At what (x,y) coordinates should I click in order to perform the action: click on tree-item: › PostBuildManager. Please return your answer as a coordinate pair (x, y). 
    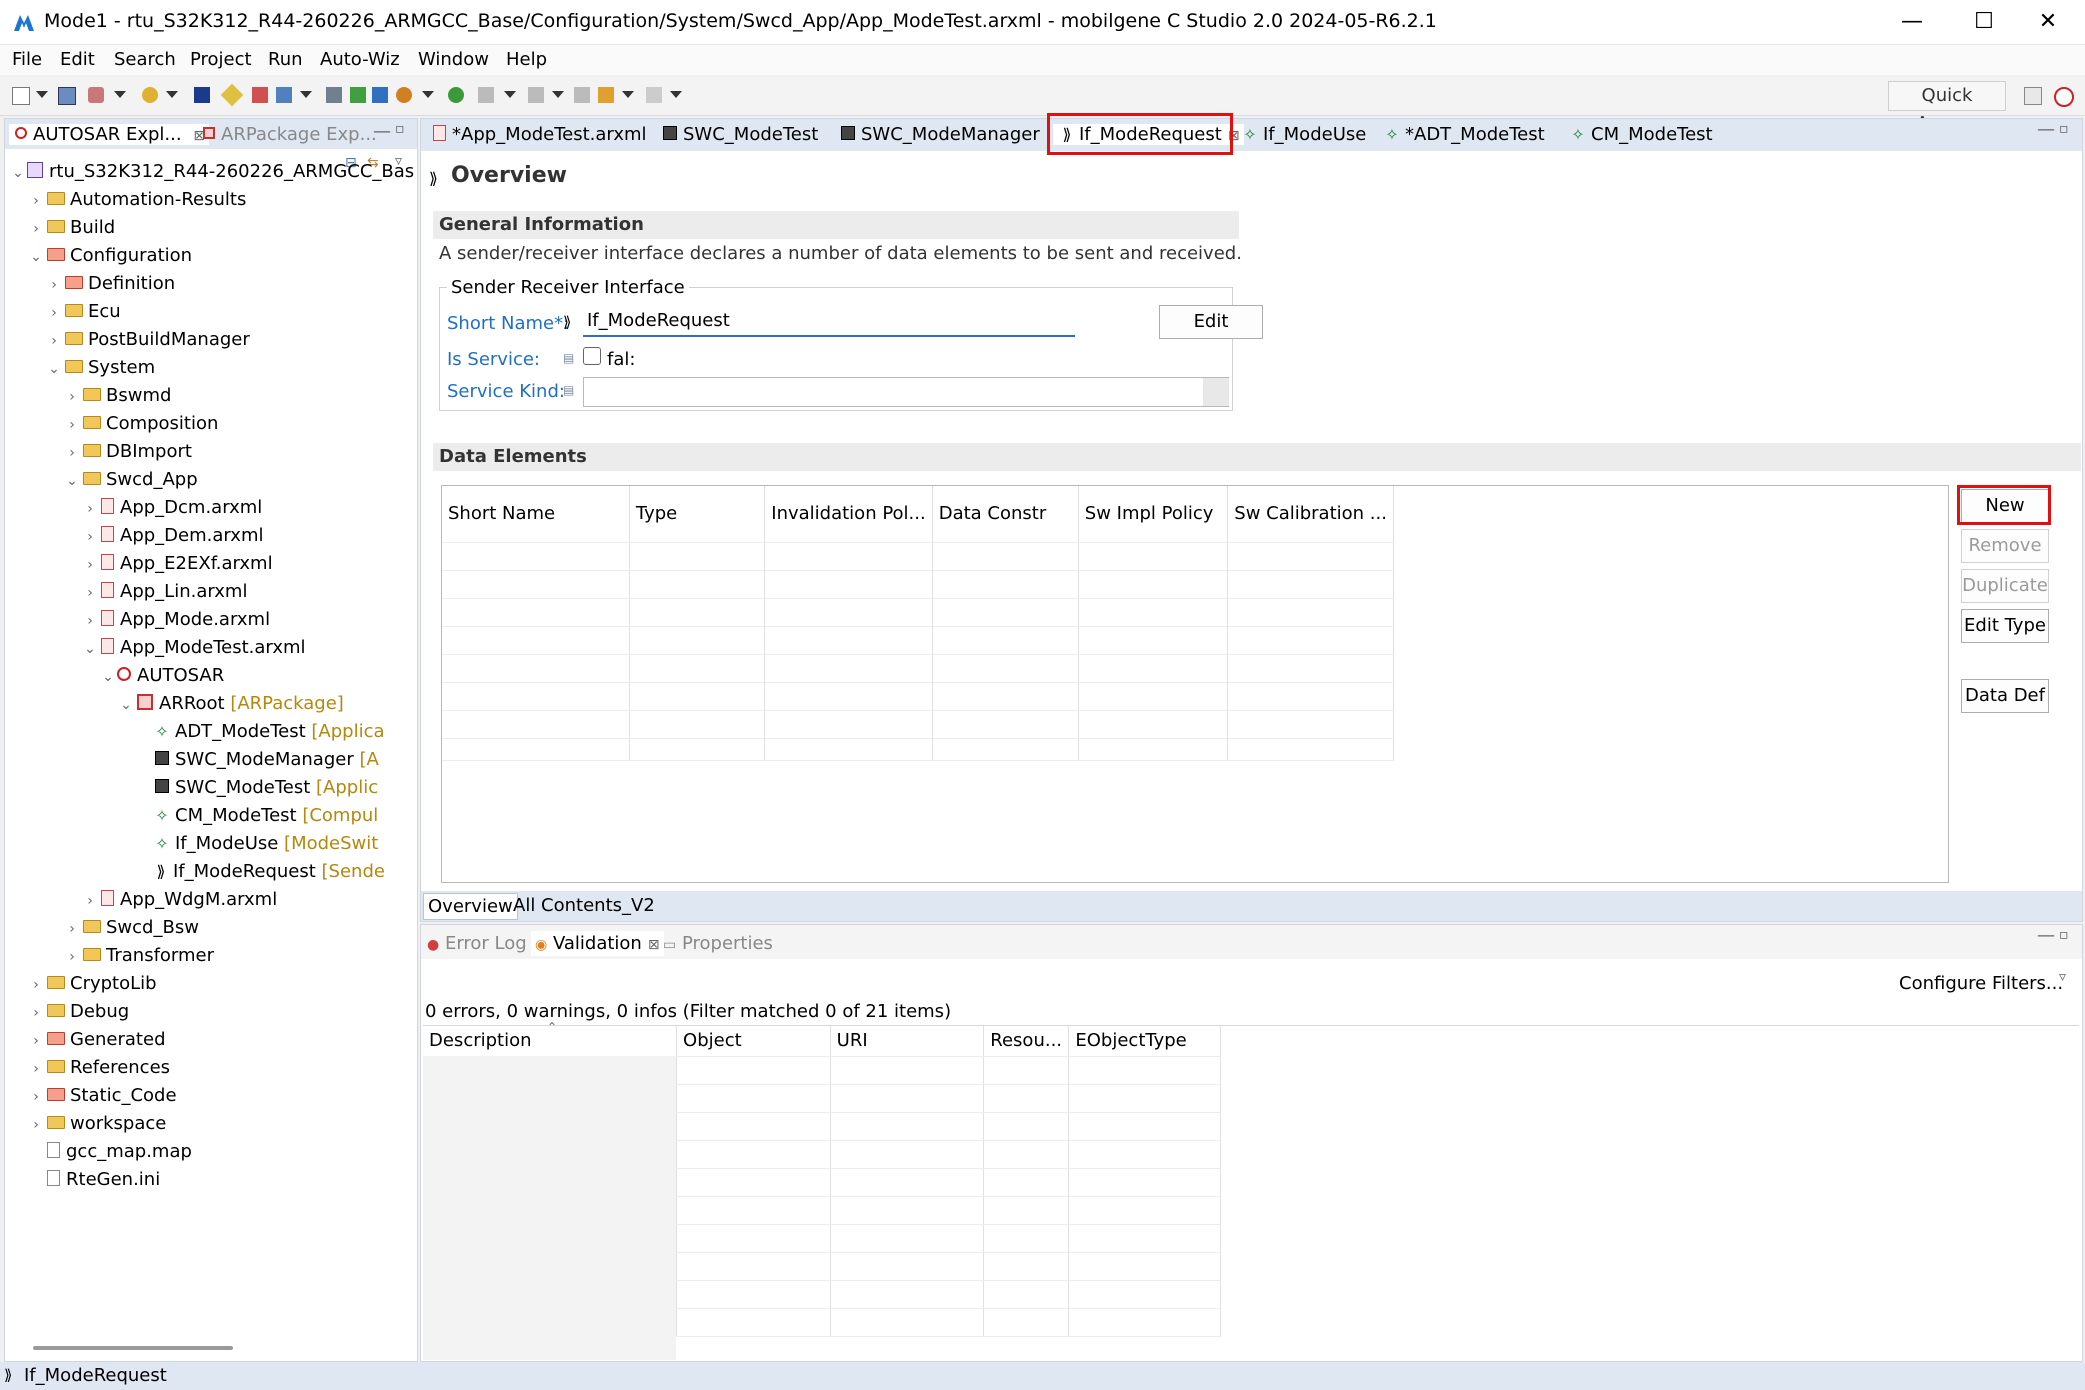
    Looking at the image, I should click on (148, 340).